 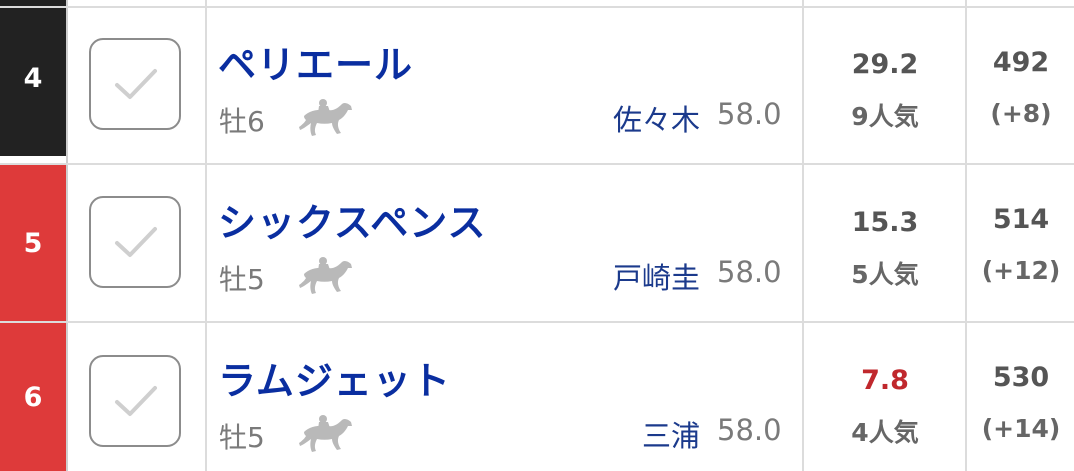 I want to click on odds-value: 29.2, so click(x=885, y=64).